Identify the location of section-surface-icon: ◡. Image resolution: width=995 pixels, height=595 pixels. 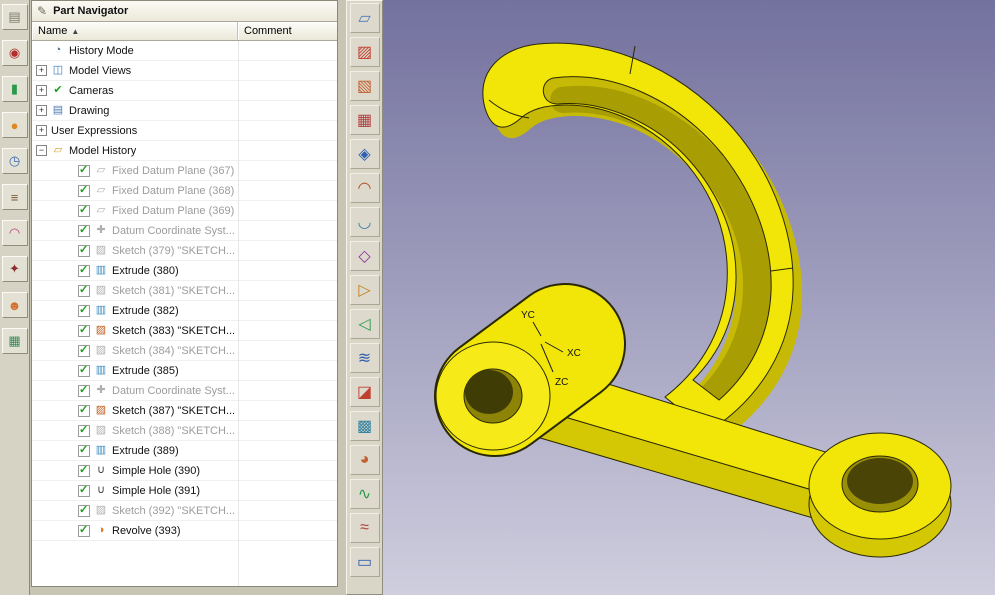
(364, 222).